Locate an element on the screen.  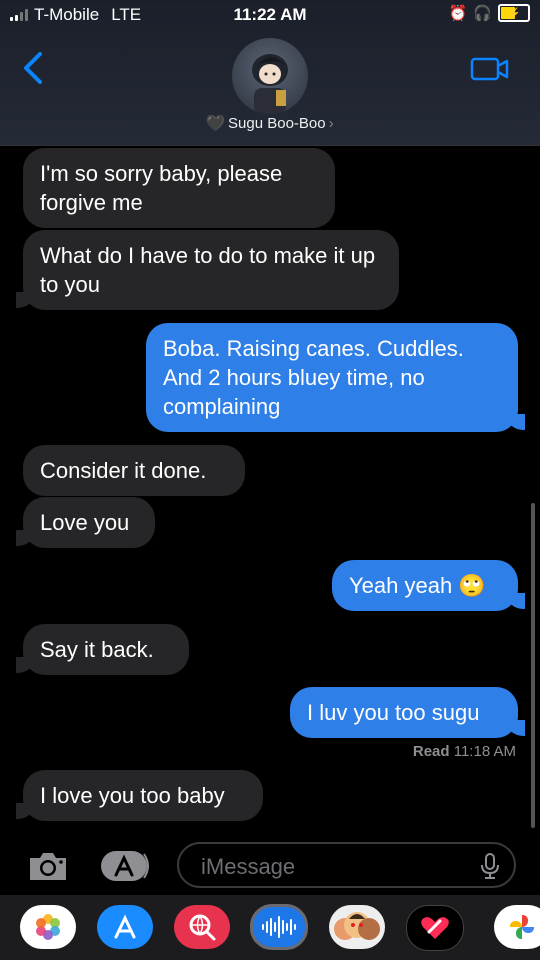
read-time: 11:18 AM is located at coordinates (484, 751).